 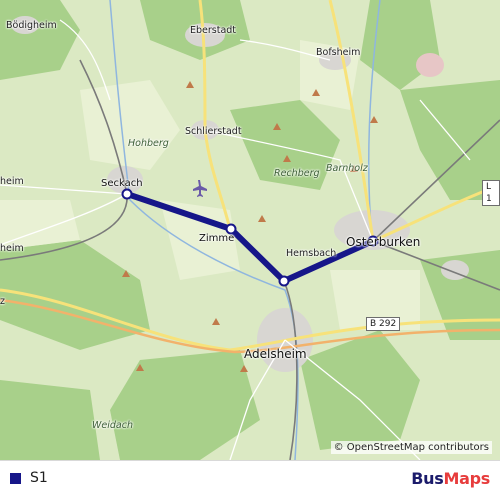 I want to click on map-attribution: © OpenStreetMap contributors, so click(x=411, y=447).